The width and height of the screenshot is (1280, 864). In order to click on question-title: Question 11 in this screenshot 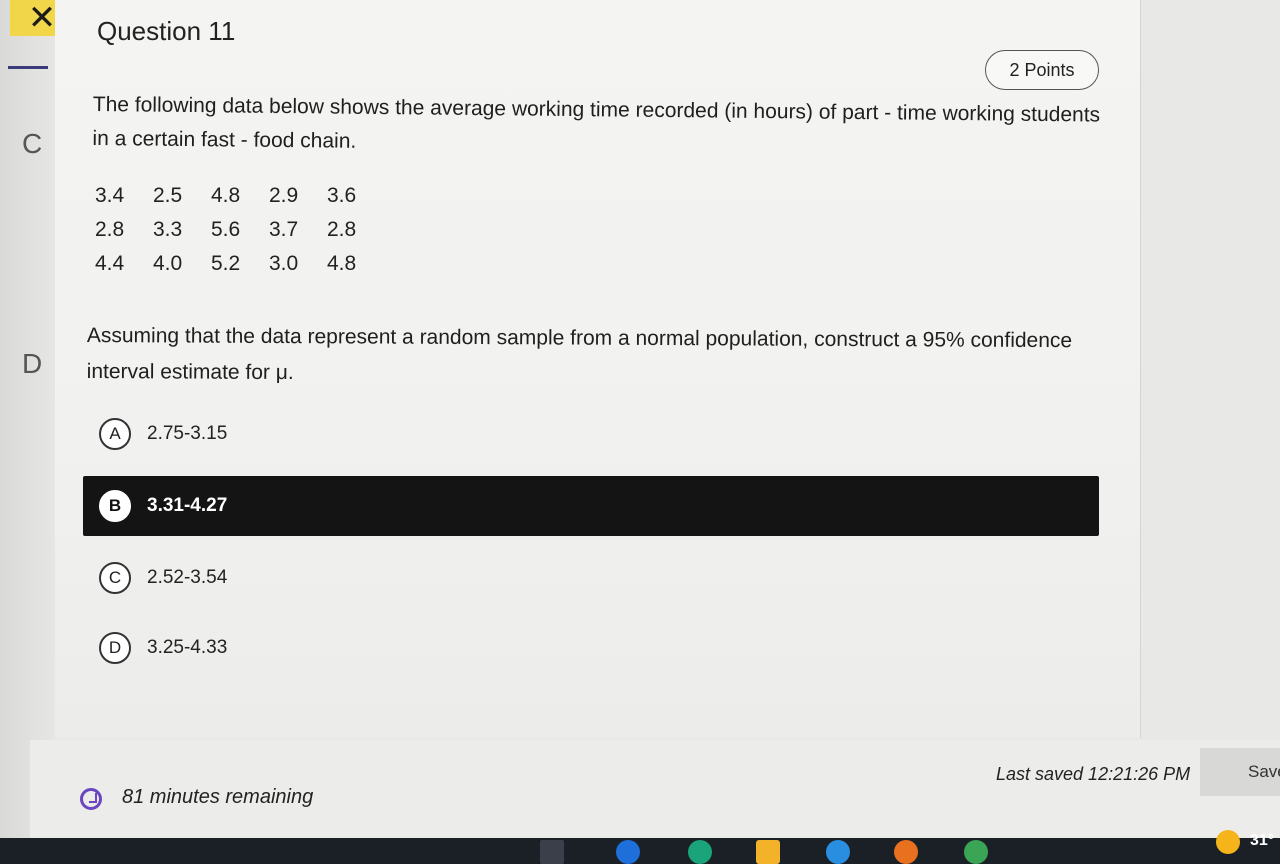, I will do `click(166, 31)`.